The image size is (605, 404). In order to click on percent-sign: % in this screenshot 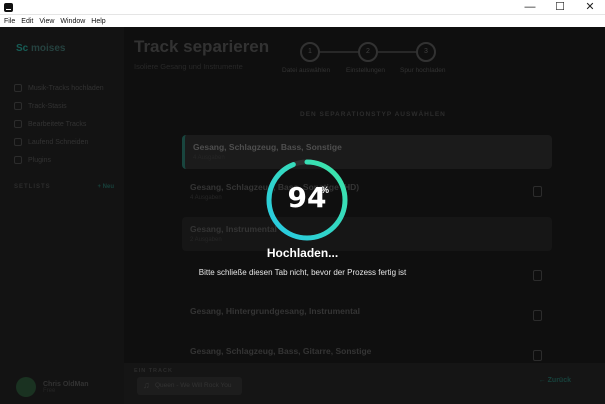, I will do `click(325, 190)`.